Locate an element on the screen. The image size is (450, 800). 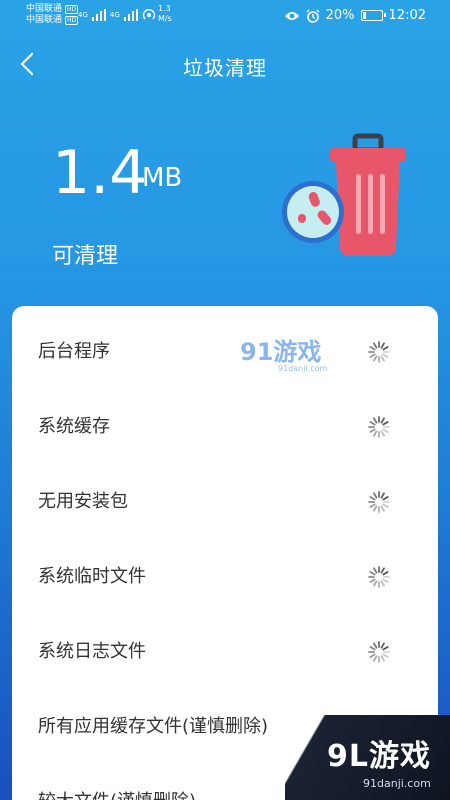
list-item-label: 系统日志文件 is located at coordinates (92, 651).